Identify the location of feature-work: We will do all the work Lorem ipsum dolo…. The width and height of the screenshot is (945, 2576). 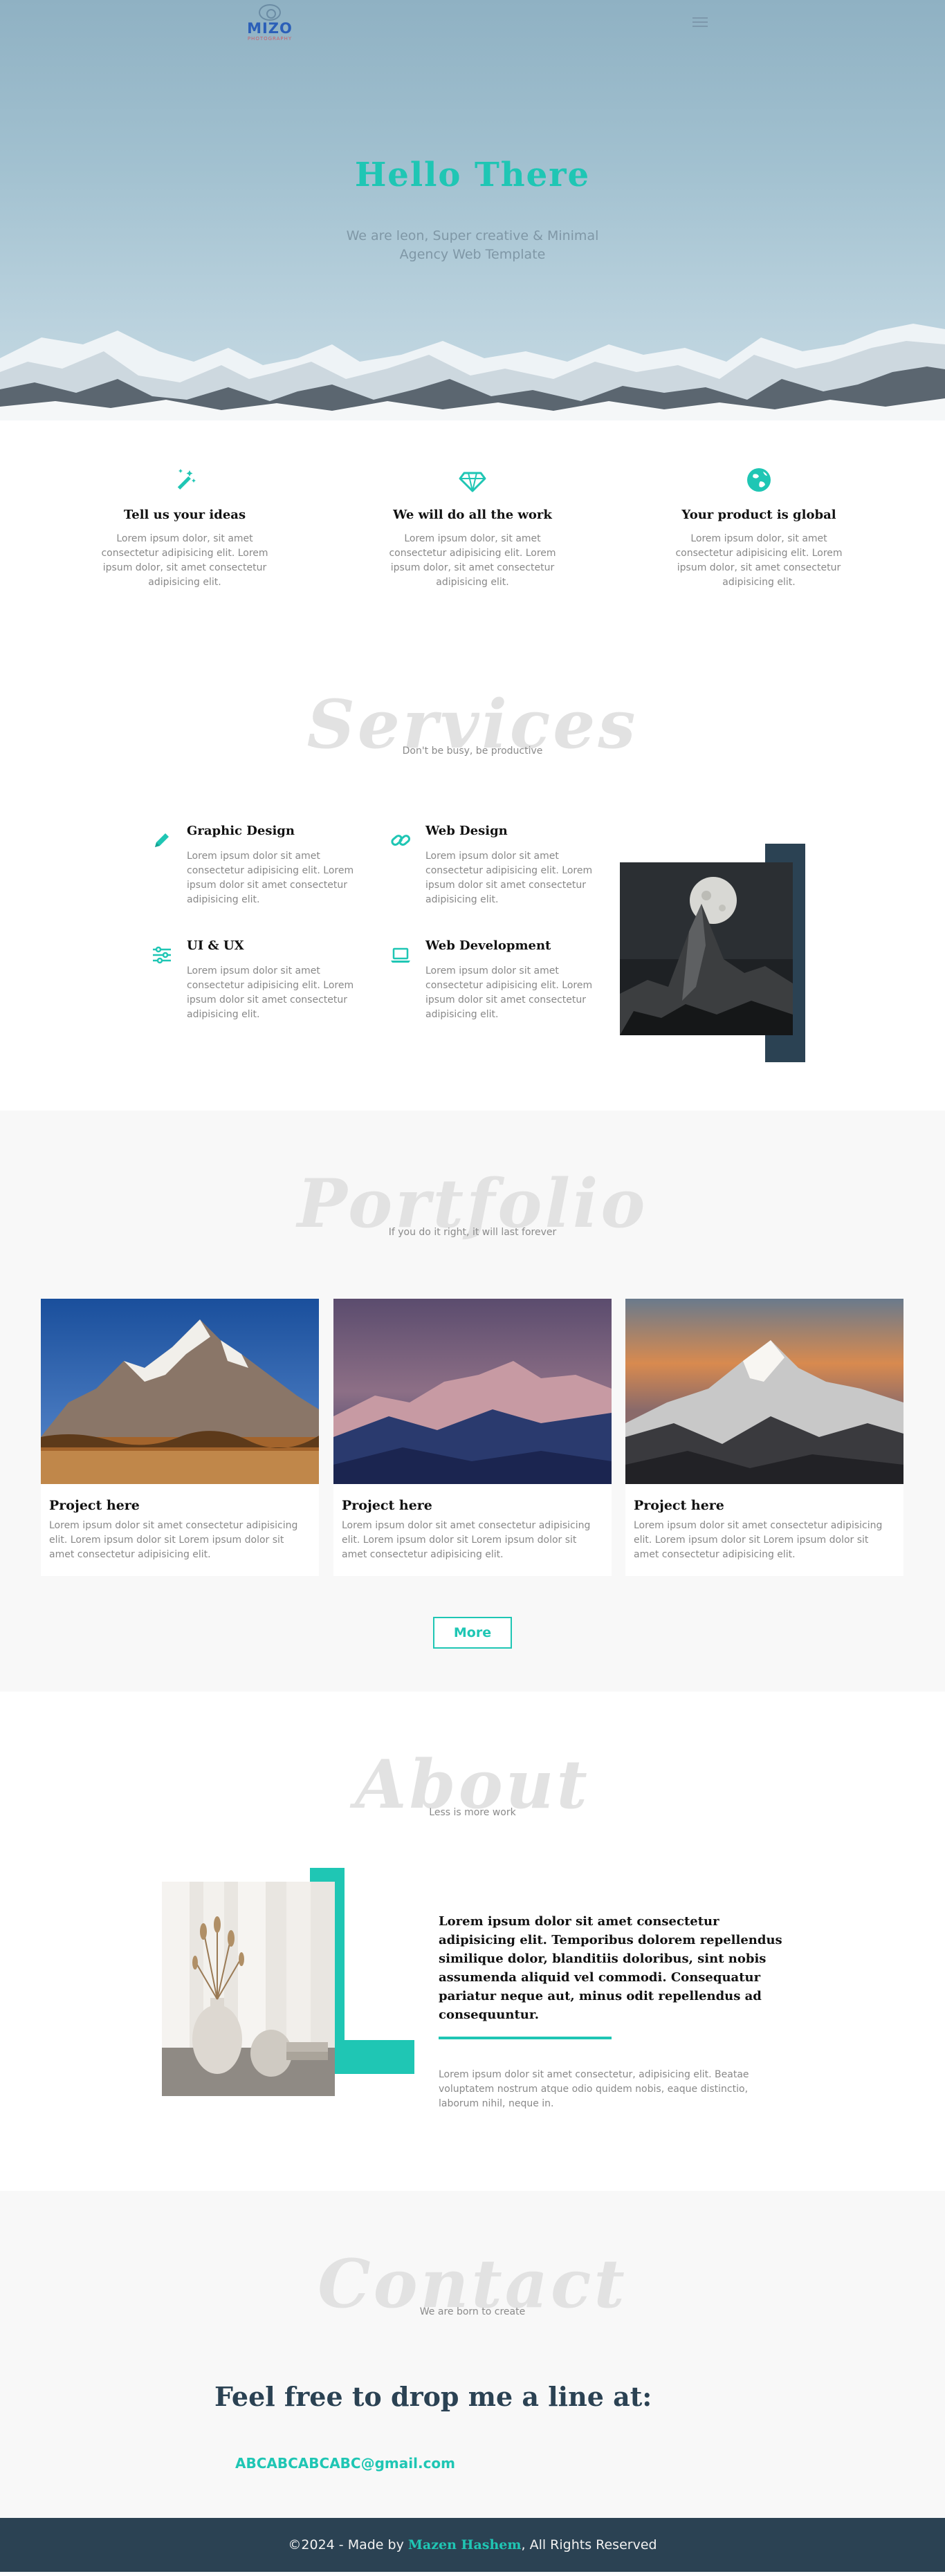
(472, 528).